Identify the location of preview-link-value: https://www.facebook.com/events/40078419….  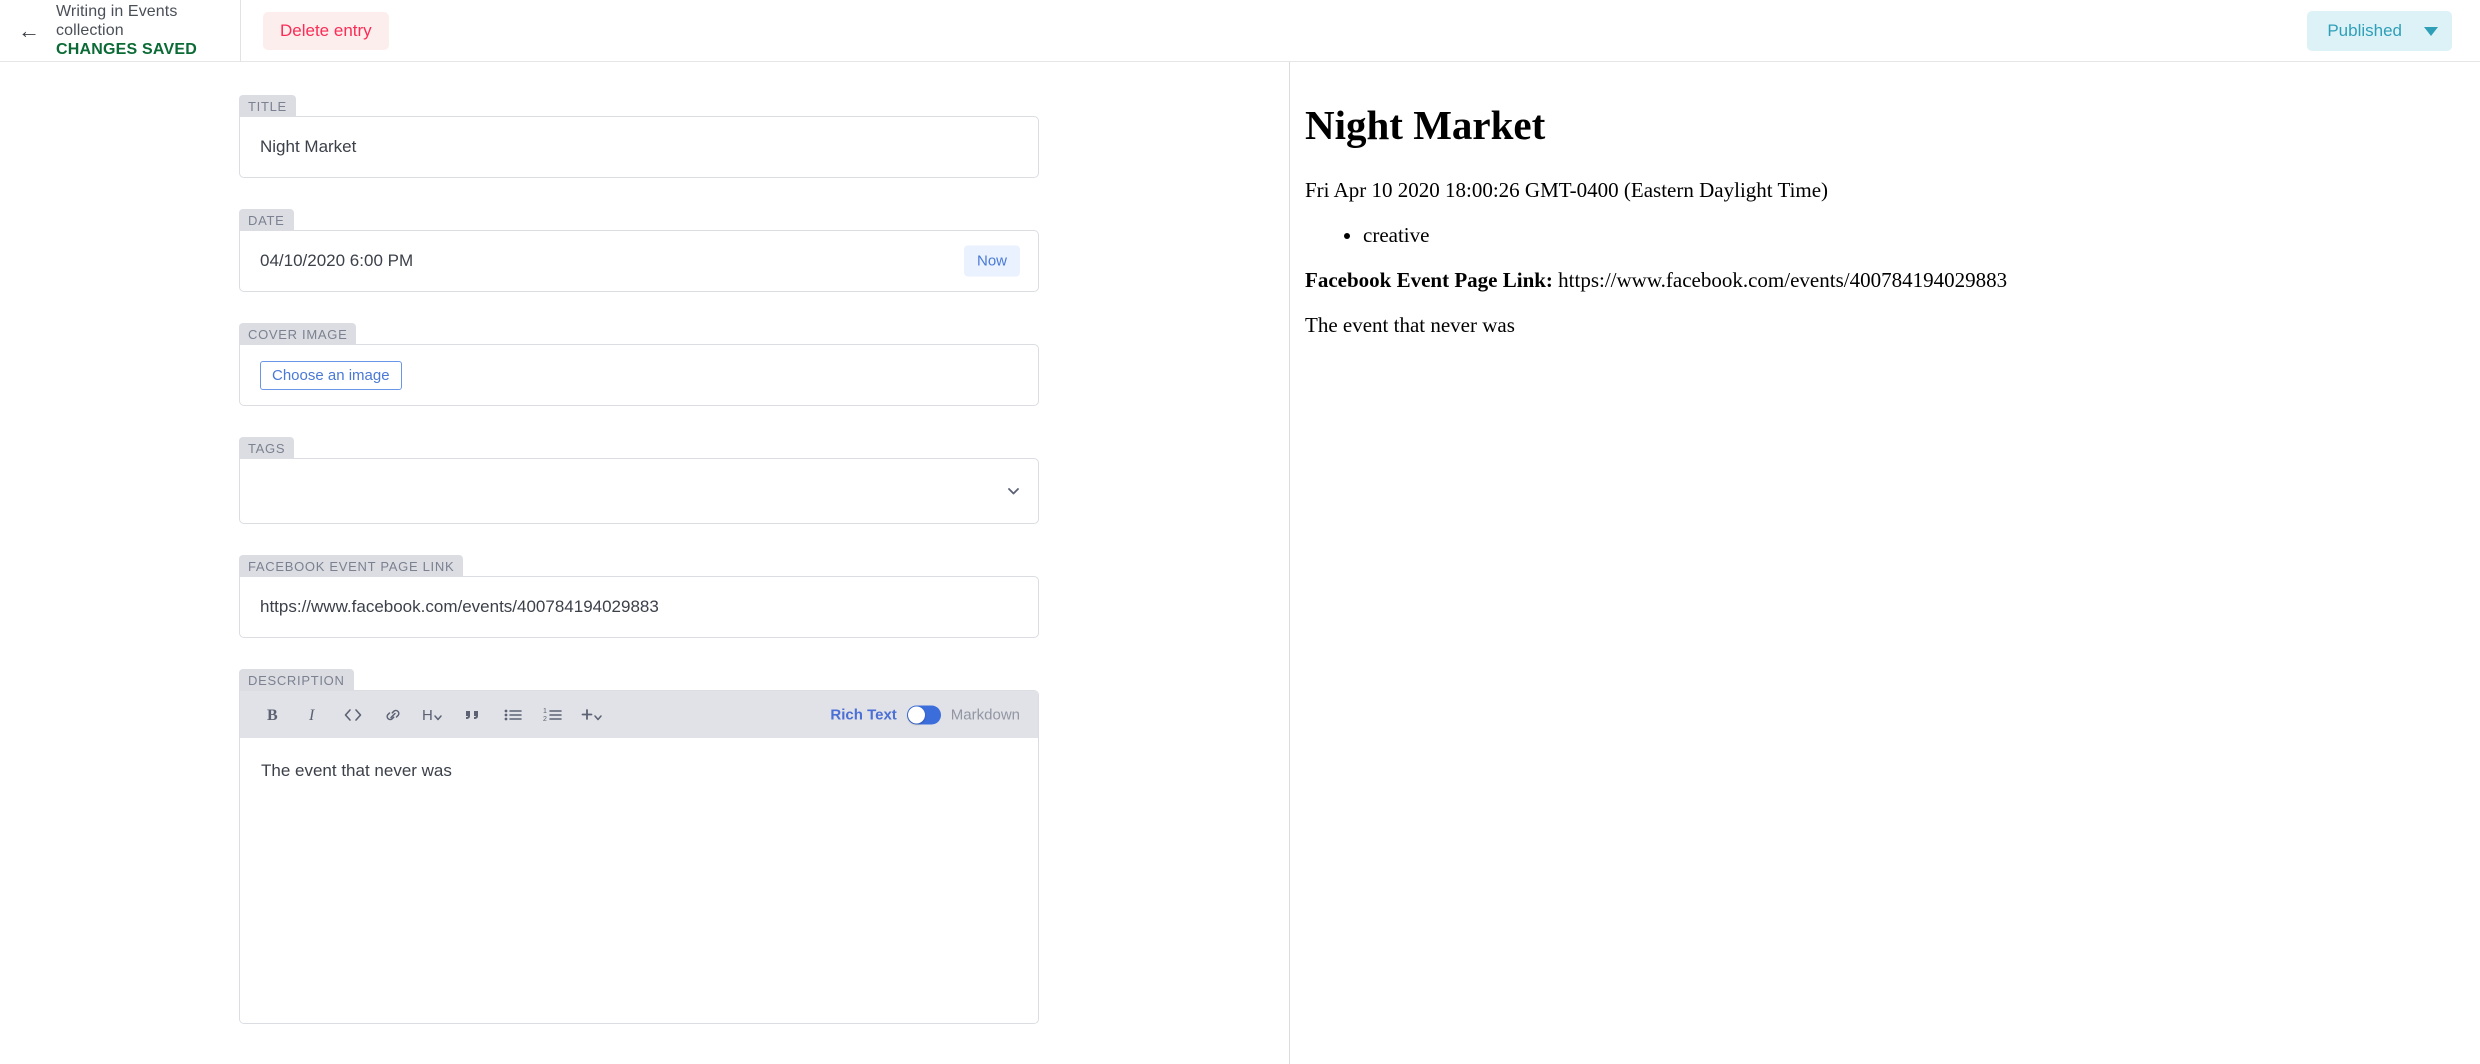
(1783, 280).